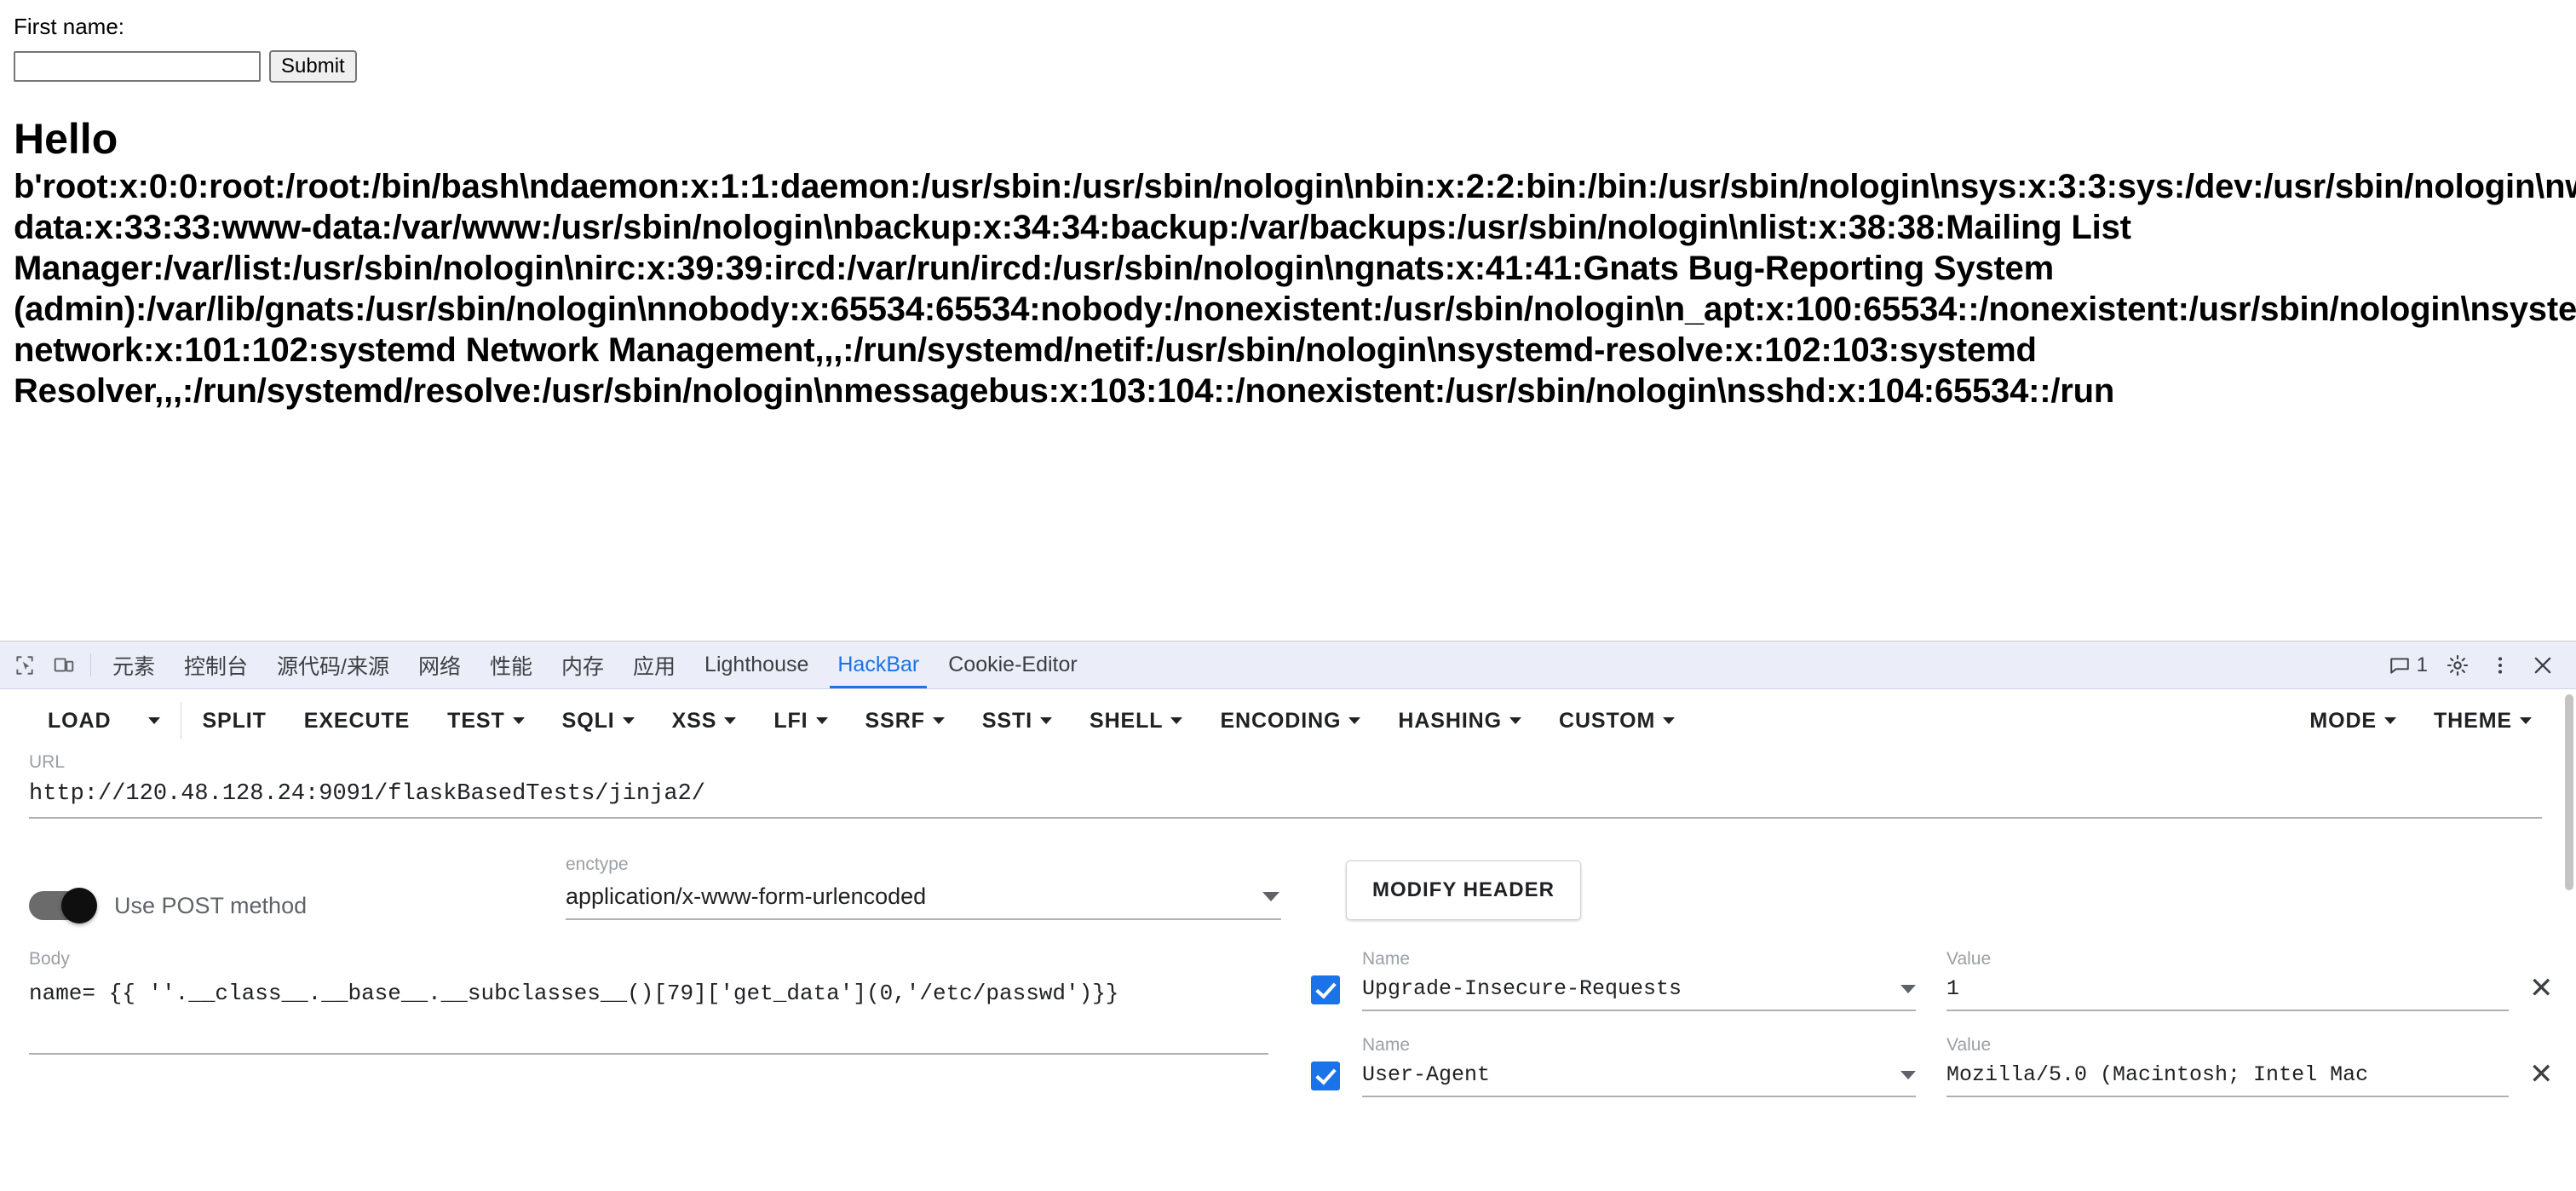  Describe the element at coordinates (1617, 720) in the screenshot. I see `hackbar-custom-menu: CUSTOM` at that location.